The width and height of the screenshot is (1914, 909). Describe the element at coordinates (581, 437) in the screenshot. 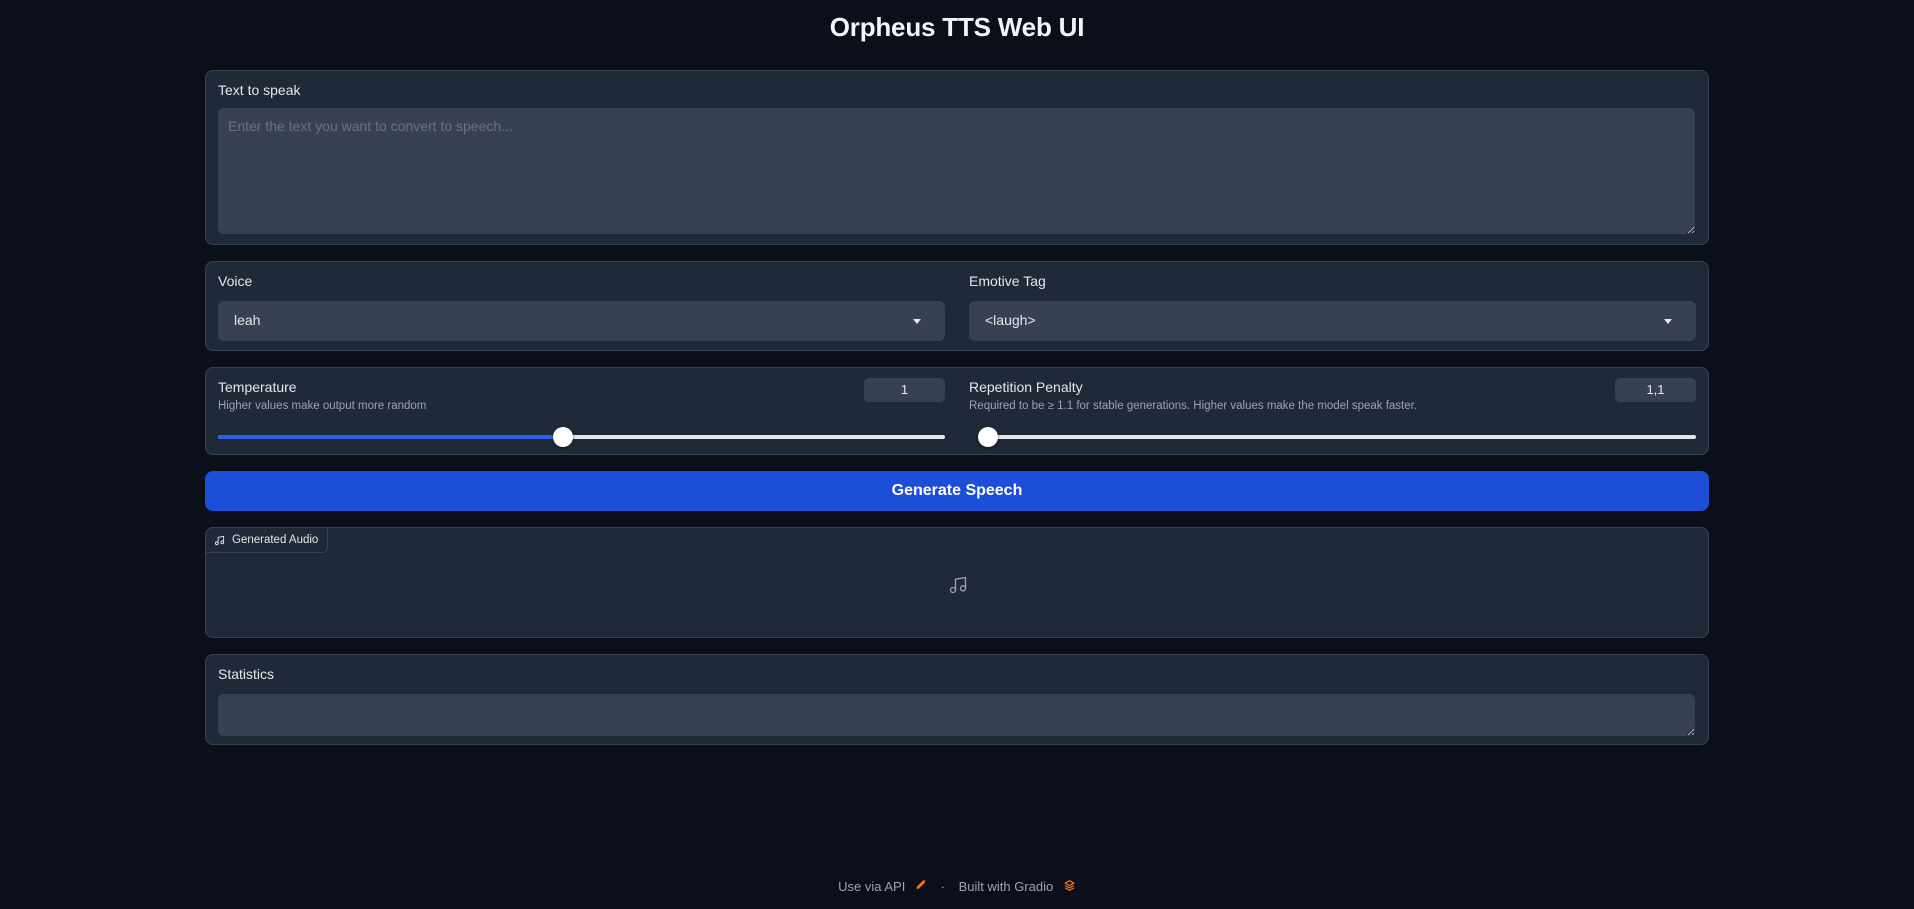

I see `temperature-slider` at that location.